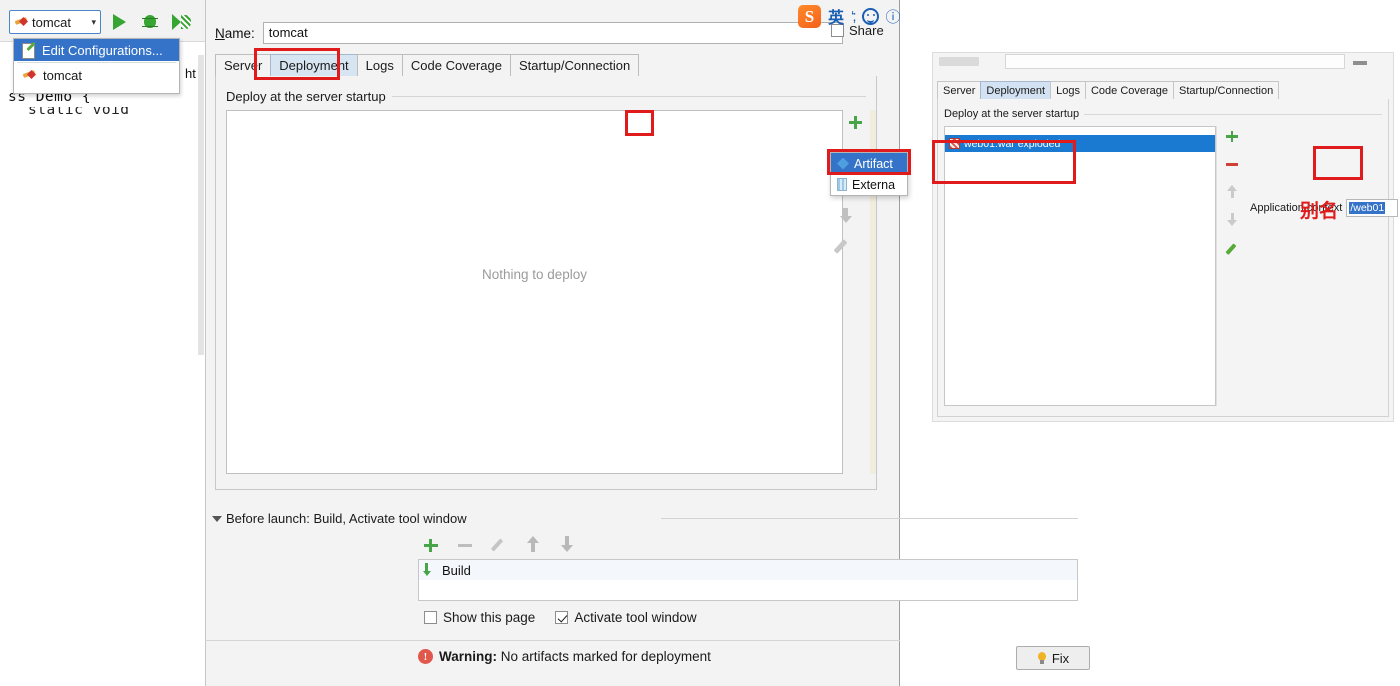 Image resolution: width=1400 pixels, height=686 pixels. What do you see at coordinates (63, 75) in the screenshot?
I see `menu-item-label: tomcat` at bounding box center [63, 75].